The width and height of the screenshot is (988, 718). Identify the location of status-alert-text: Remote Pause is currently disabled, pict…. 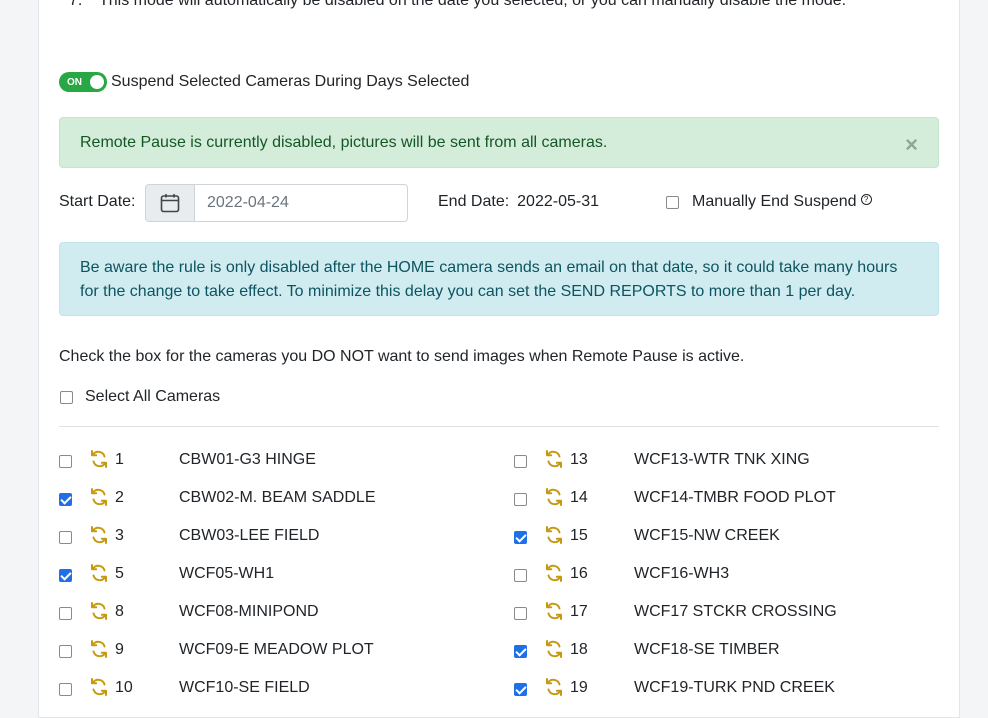
(344, 142).